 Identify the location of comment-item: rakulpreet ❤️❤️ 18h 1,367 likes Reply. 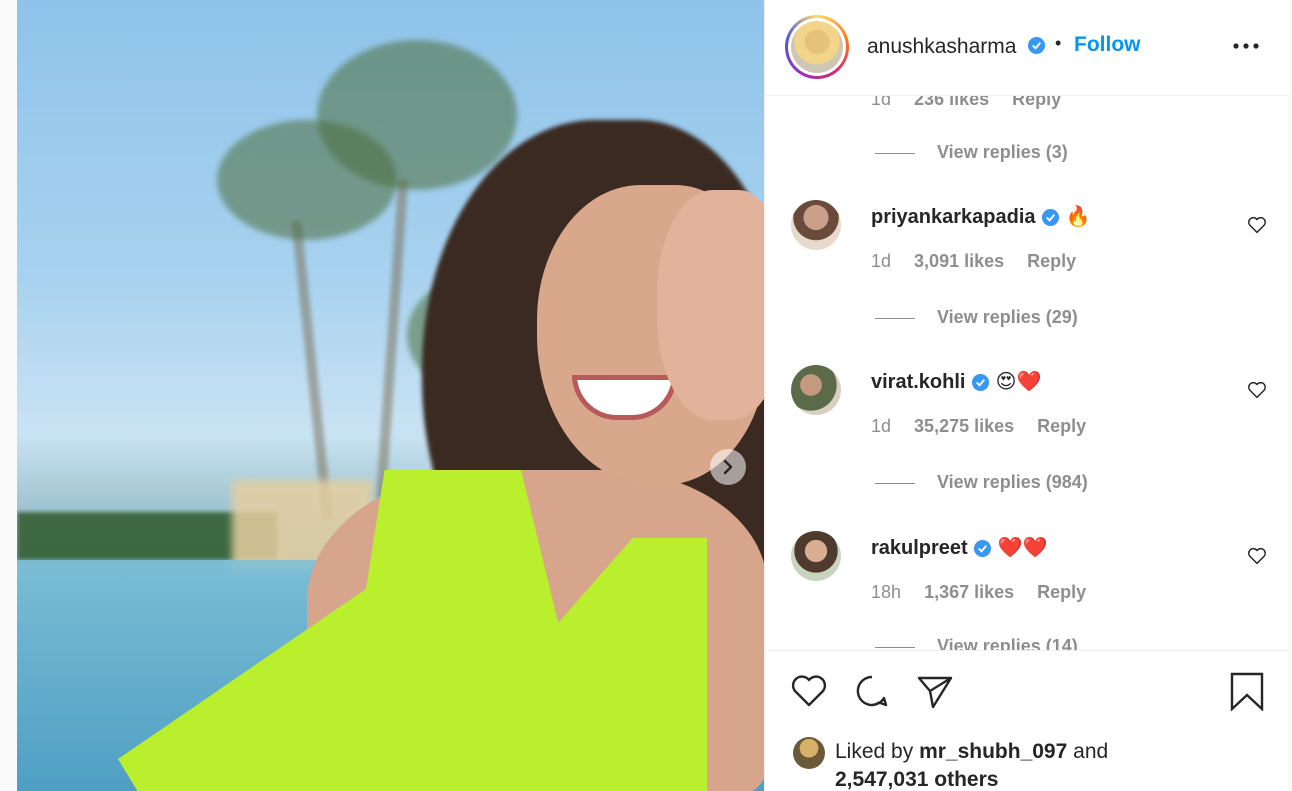
(1027, 585).